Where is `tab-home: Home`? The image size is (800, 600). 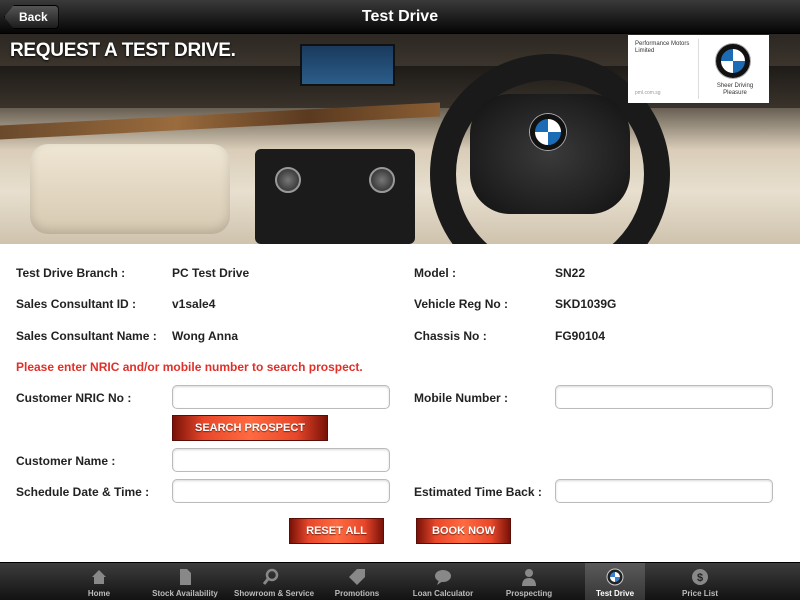
tab-home: Home is located at coordinates (99, 581).